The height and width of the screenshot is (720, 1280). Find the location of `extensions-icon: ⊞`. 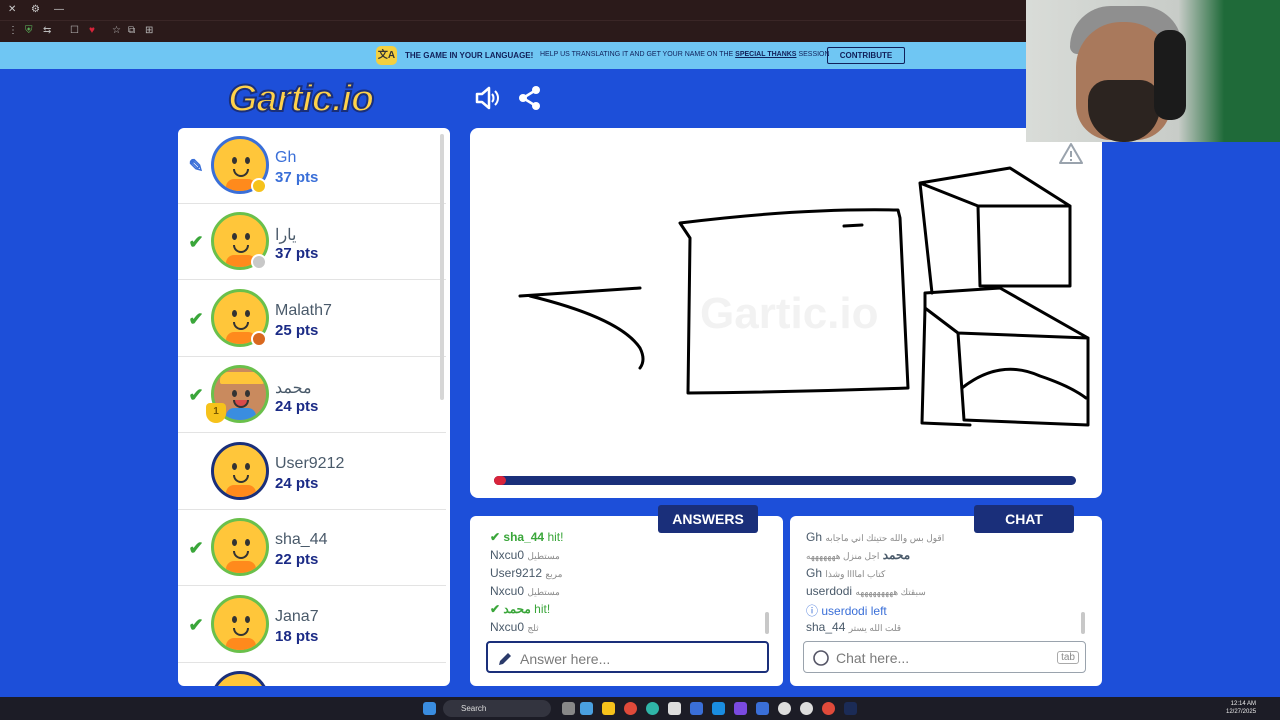

extensions-icon: ⊞ is located at coordinates (149, 30).